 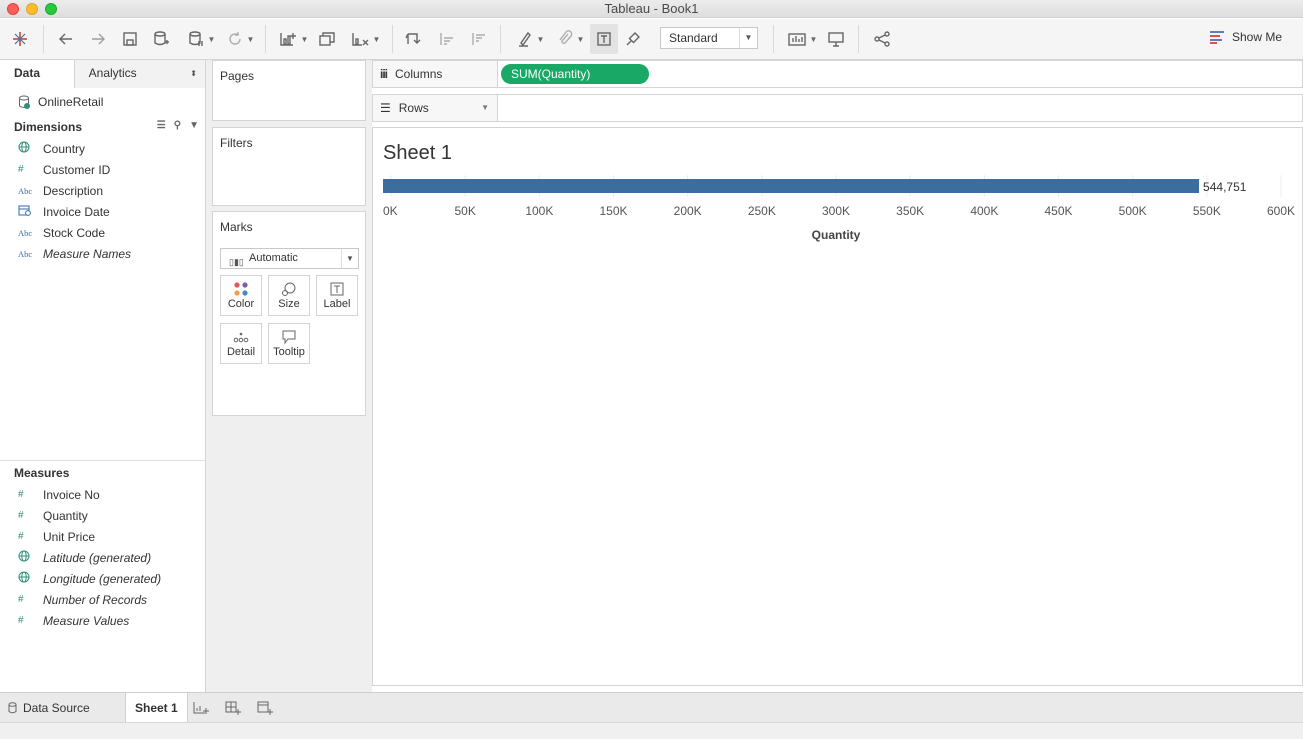 I want to click on share-icon, so click(x=882, y=39).